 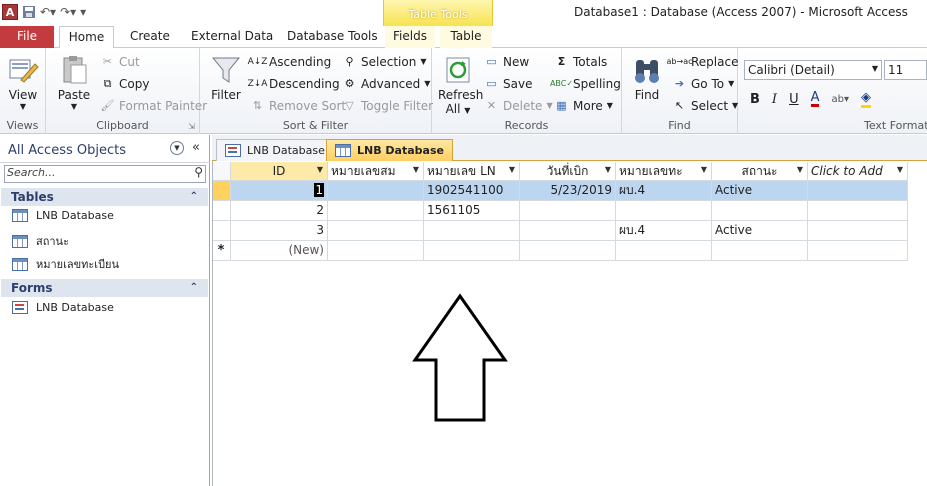 What do you see at coordinates (279, 231) in the screenshot?
I see `table-cell: 3` at bounding box center [279, 231].